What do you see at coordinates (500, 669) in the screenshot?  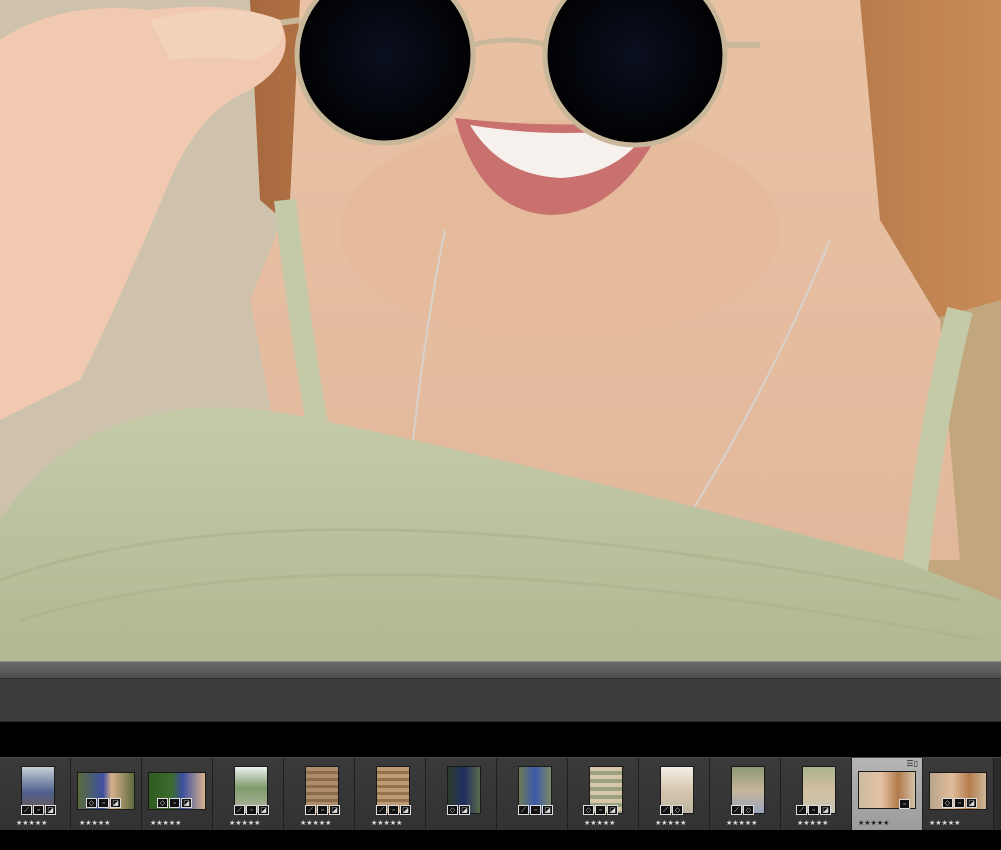 I see `view-divider` at bounding box center [500, 669].